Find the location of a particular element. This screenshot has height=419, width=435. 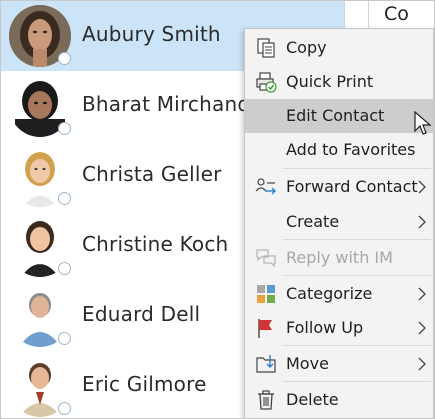

menu-item-quick-print: Quick Print is located at coordinates (339, 82).